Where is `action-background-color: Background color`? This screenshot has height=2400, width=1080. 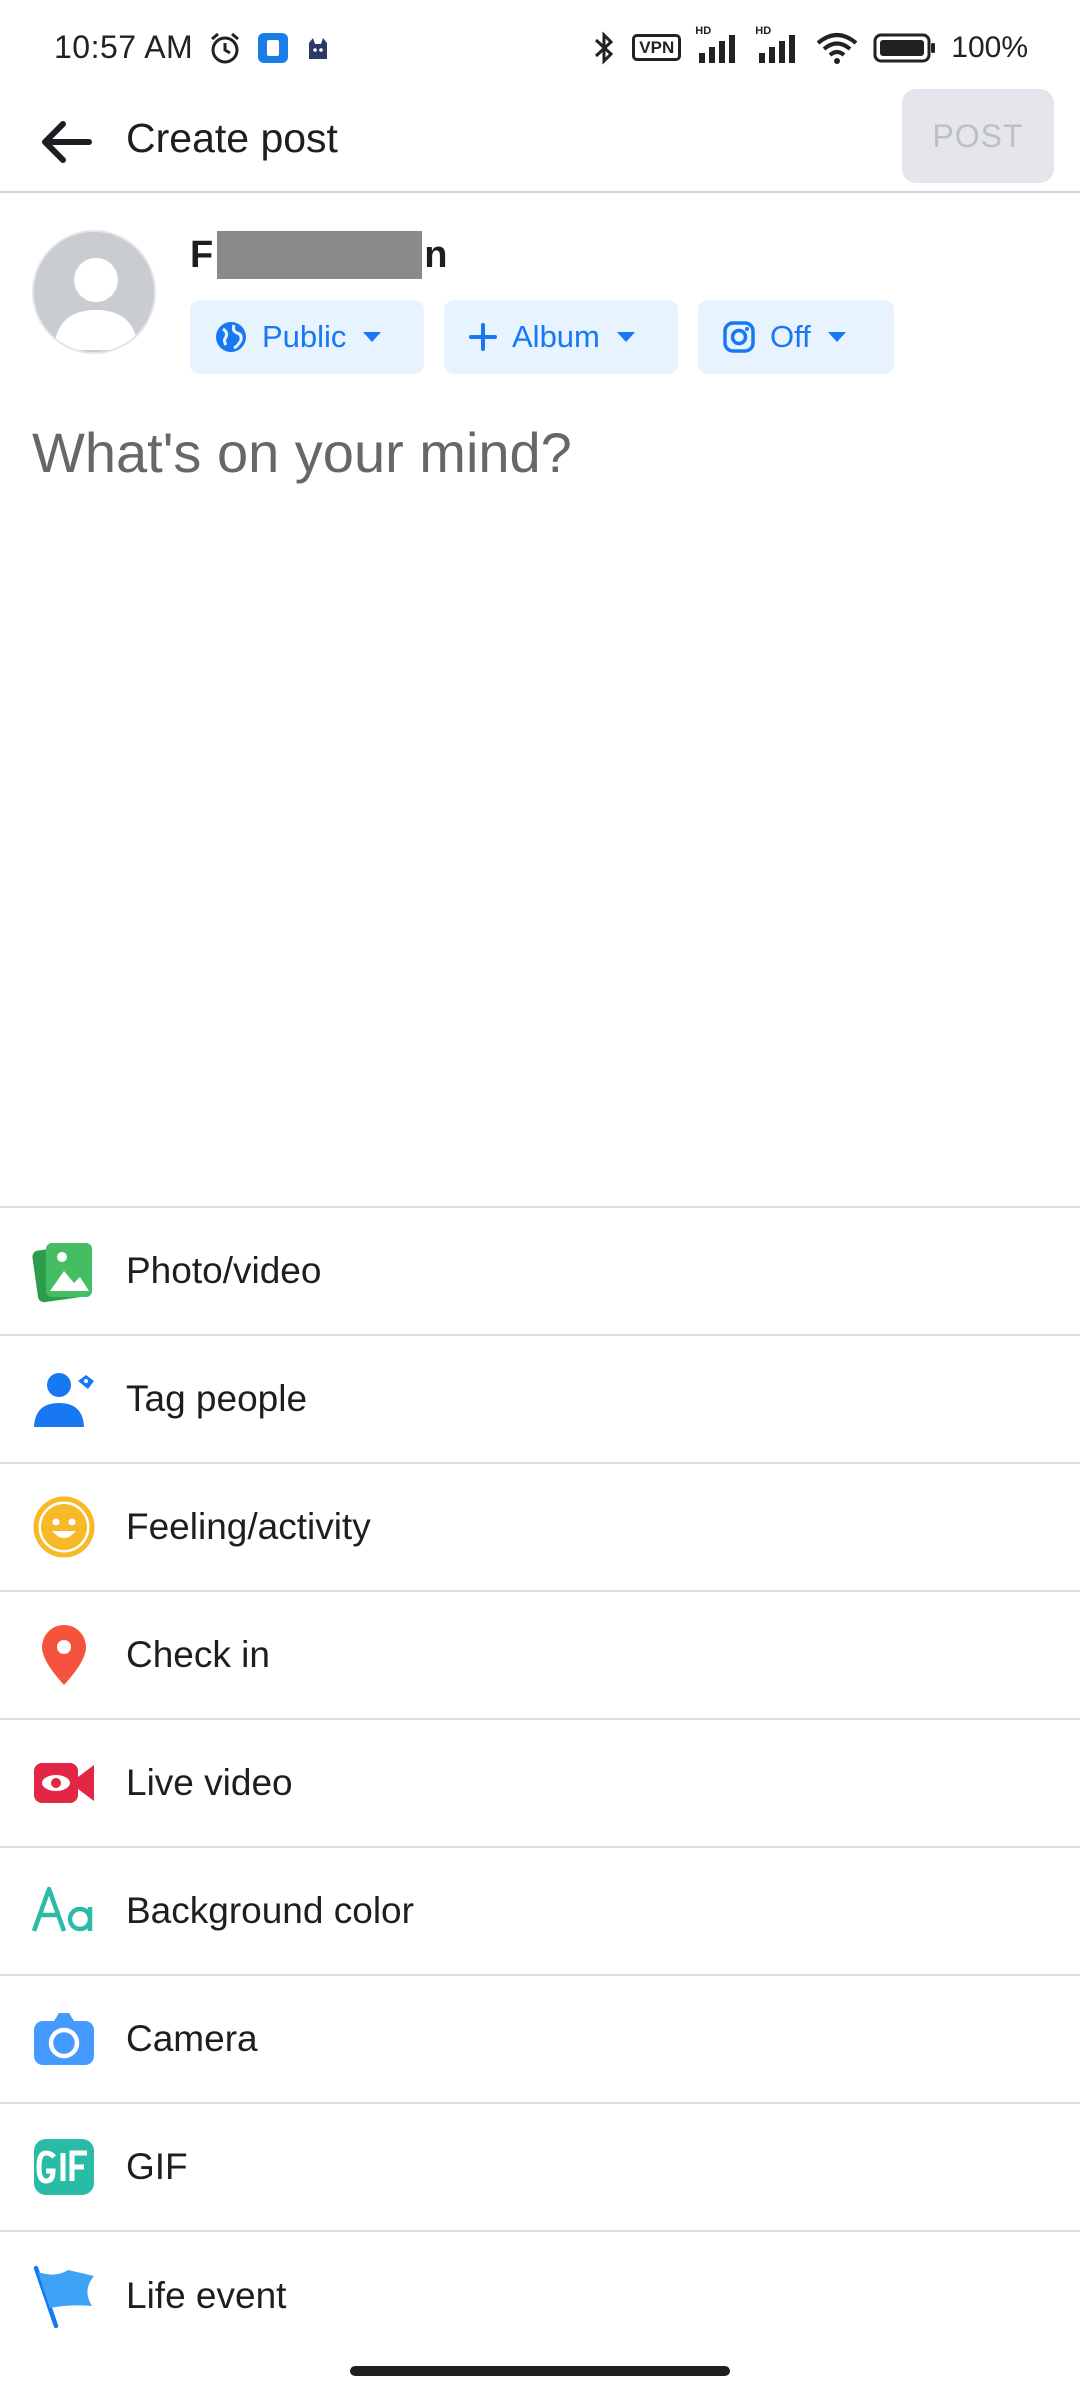
action-background-color: Background color is located at coordinates (540, 1912).